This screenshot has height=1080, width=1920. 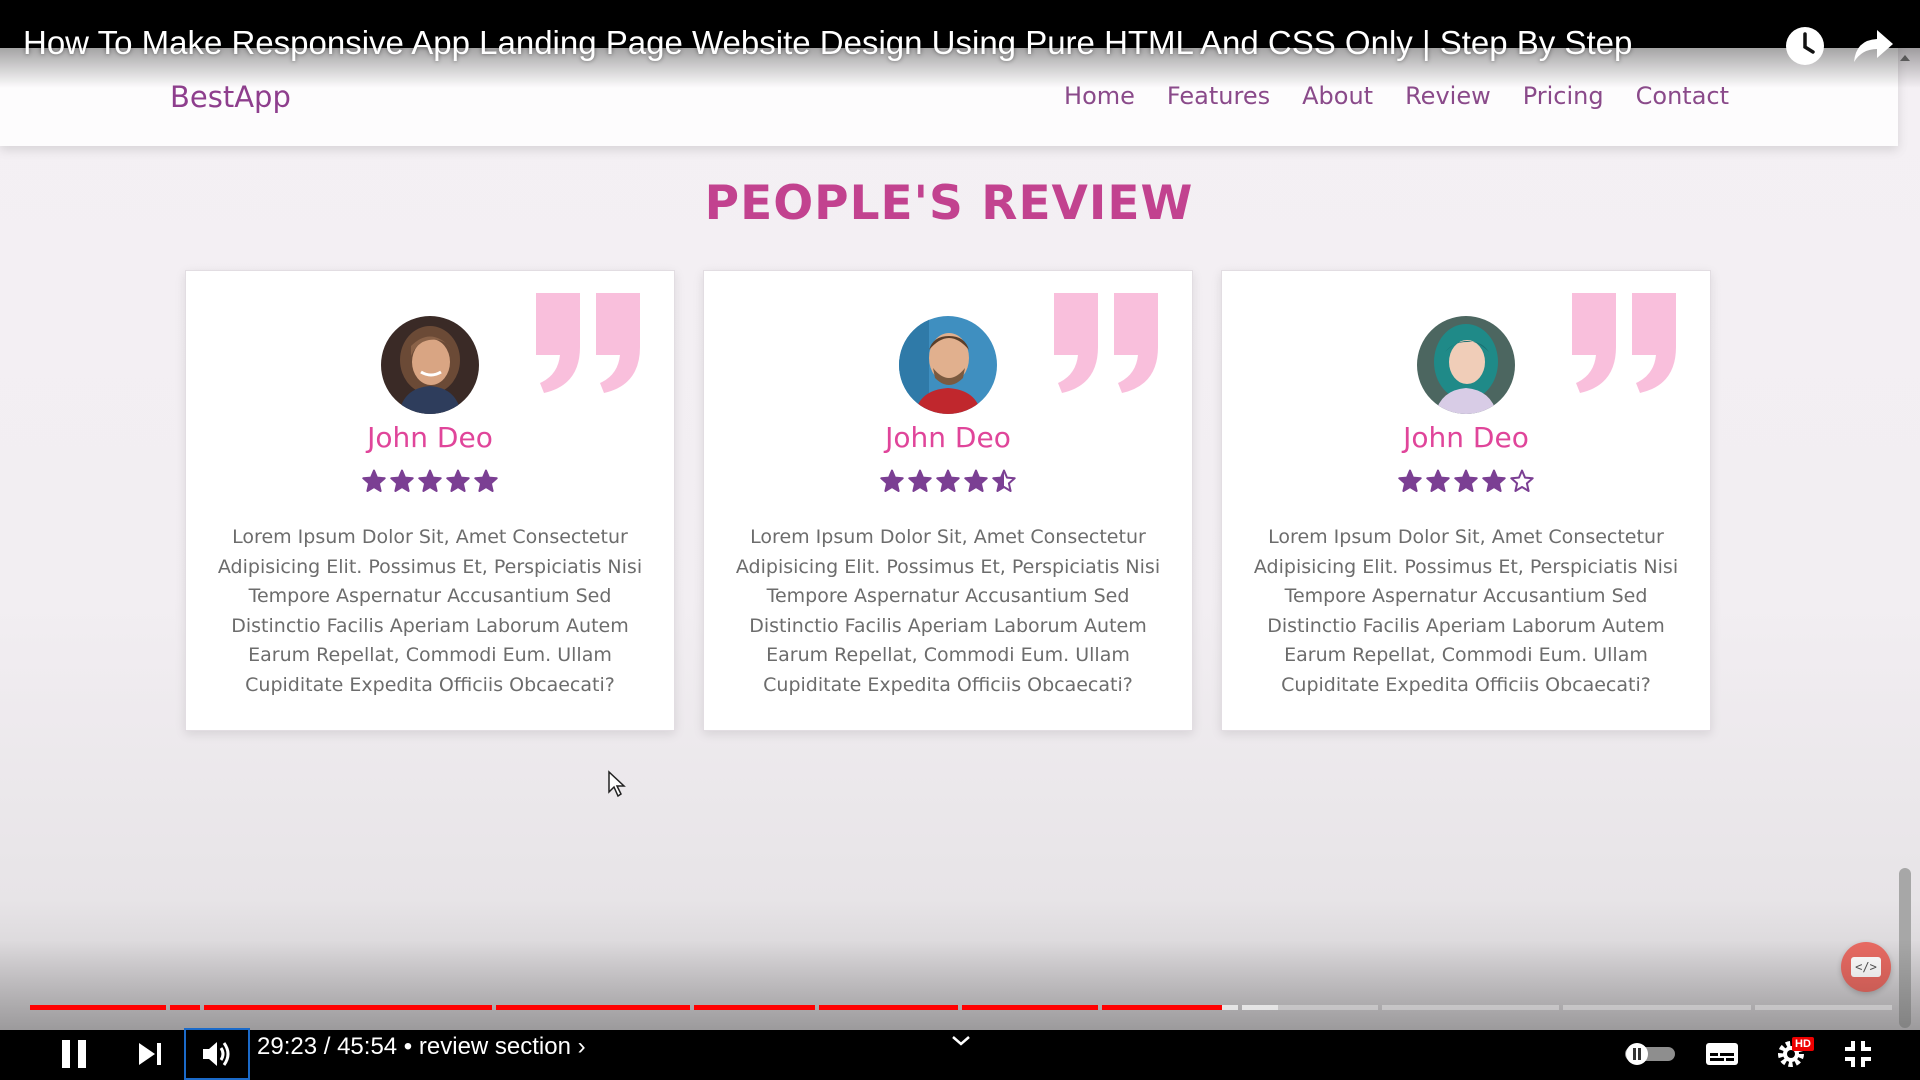 I want to click on exit-fullscreen-button, so click(x=1858, y=1054).